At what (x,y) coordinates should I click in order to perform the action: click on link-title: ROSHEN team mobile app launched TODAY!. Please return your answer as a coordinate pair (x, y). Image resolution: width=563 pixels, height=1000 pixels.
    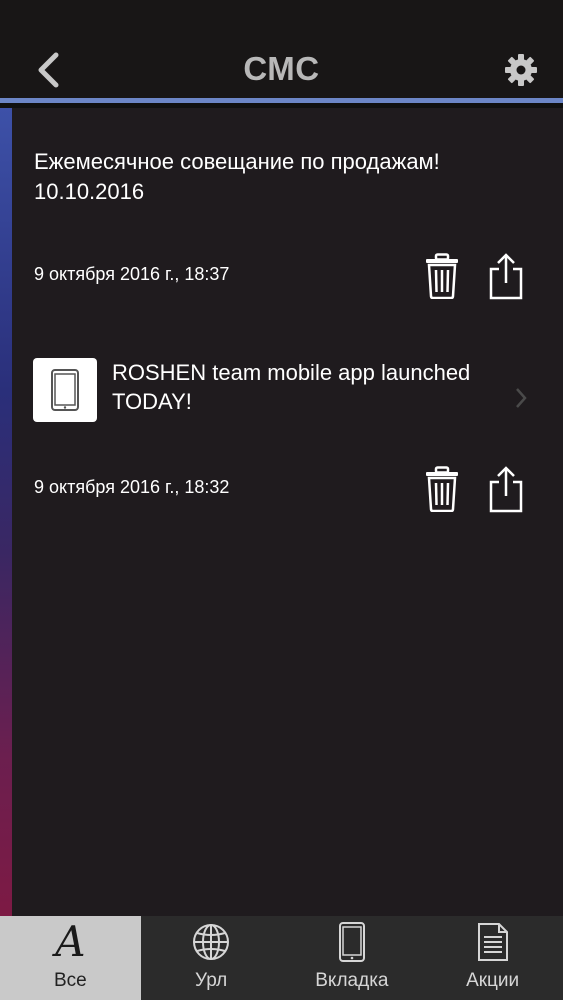
    Looking at the image, I should click on (322, 387).